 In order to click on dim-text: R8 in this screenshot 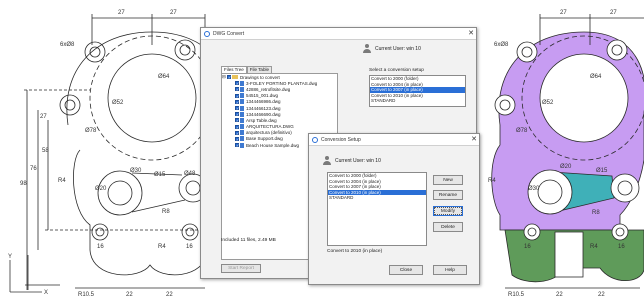, I will do `click(596, 213)`.